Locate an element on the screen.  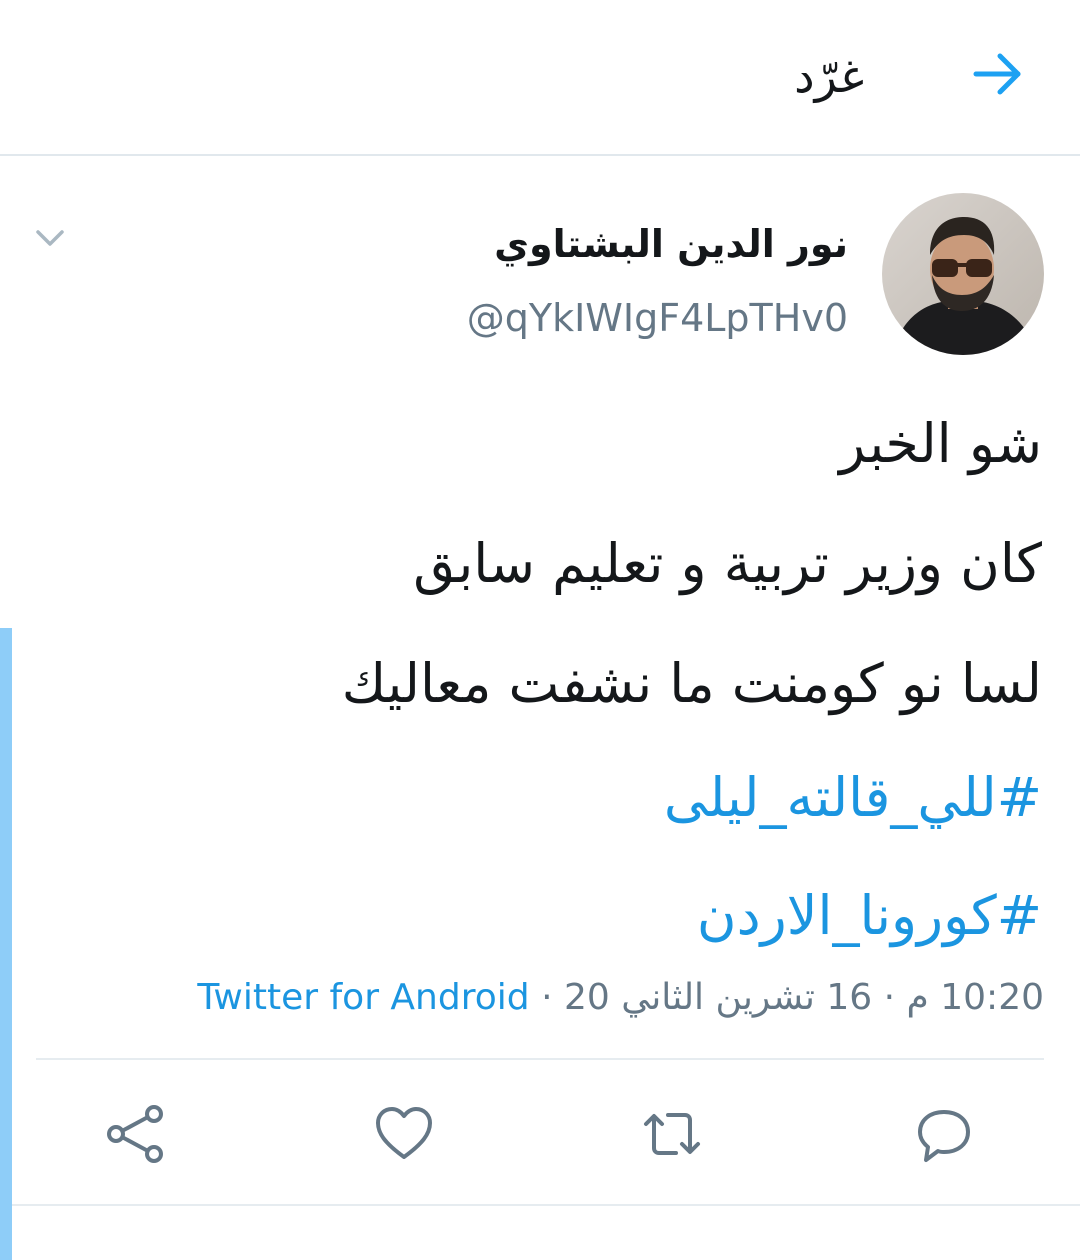
page-title: غرّد is located at coordinates (829, 76).